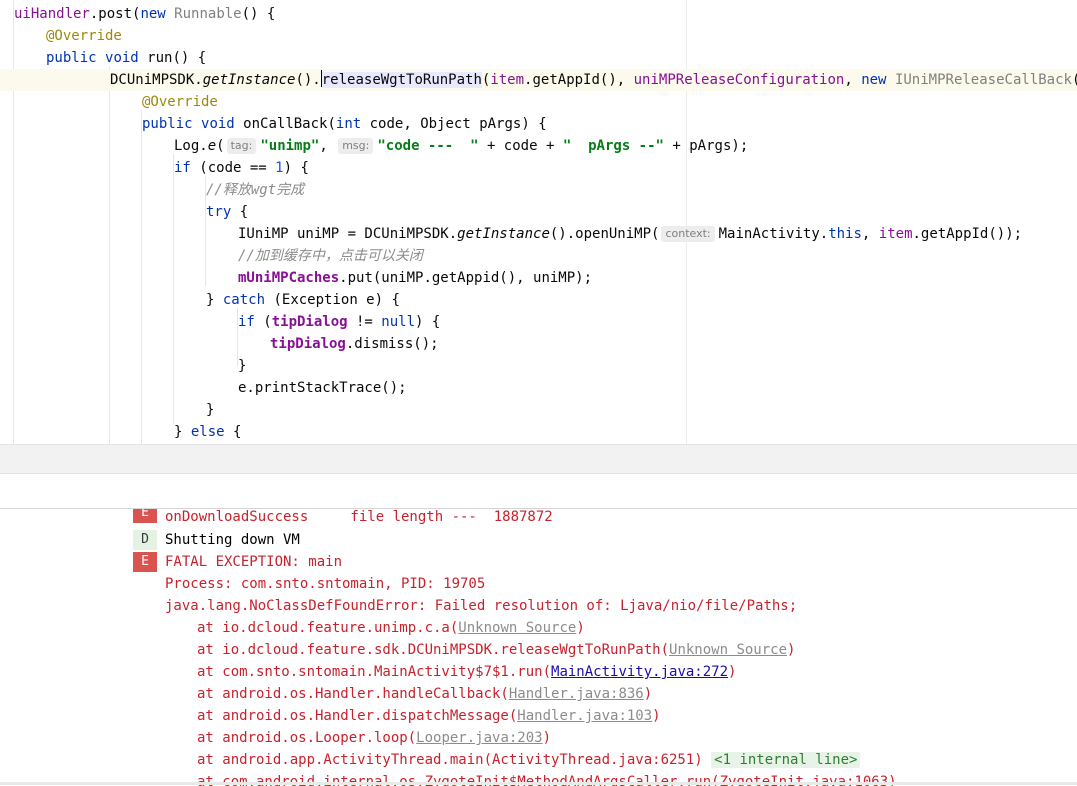  Describe the element at coordinates (253, 562) in the screenshot. I see `log-line-fatal: FATAL EXCEPTION: main` at that location.